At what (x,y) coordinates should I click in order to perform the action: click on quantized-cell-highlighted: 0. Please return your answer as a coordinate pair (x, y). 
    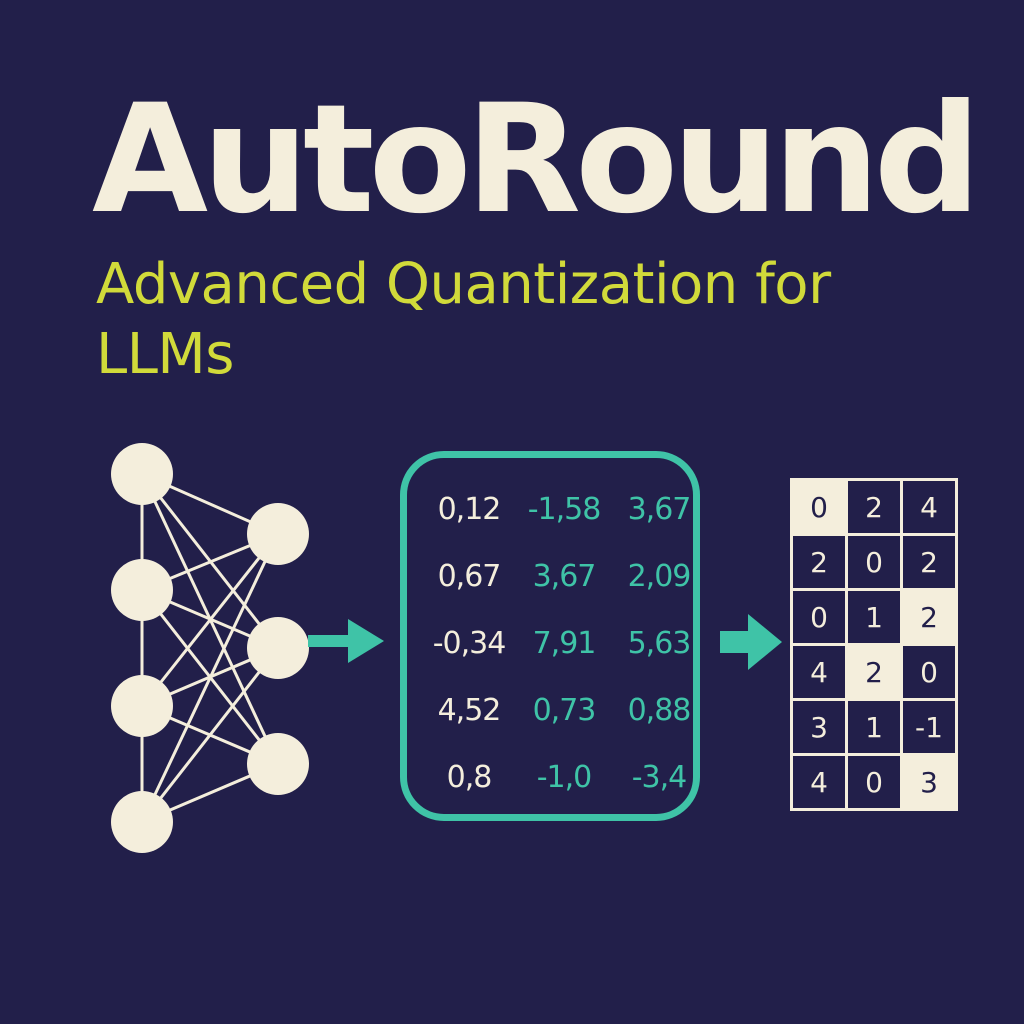
    Looking at the image, I should click on (819, 507).